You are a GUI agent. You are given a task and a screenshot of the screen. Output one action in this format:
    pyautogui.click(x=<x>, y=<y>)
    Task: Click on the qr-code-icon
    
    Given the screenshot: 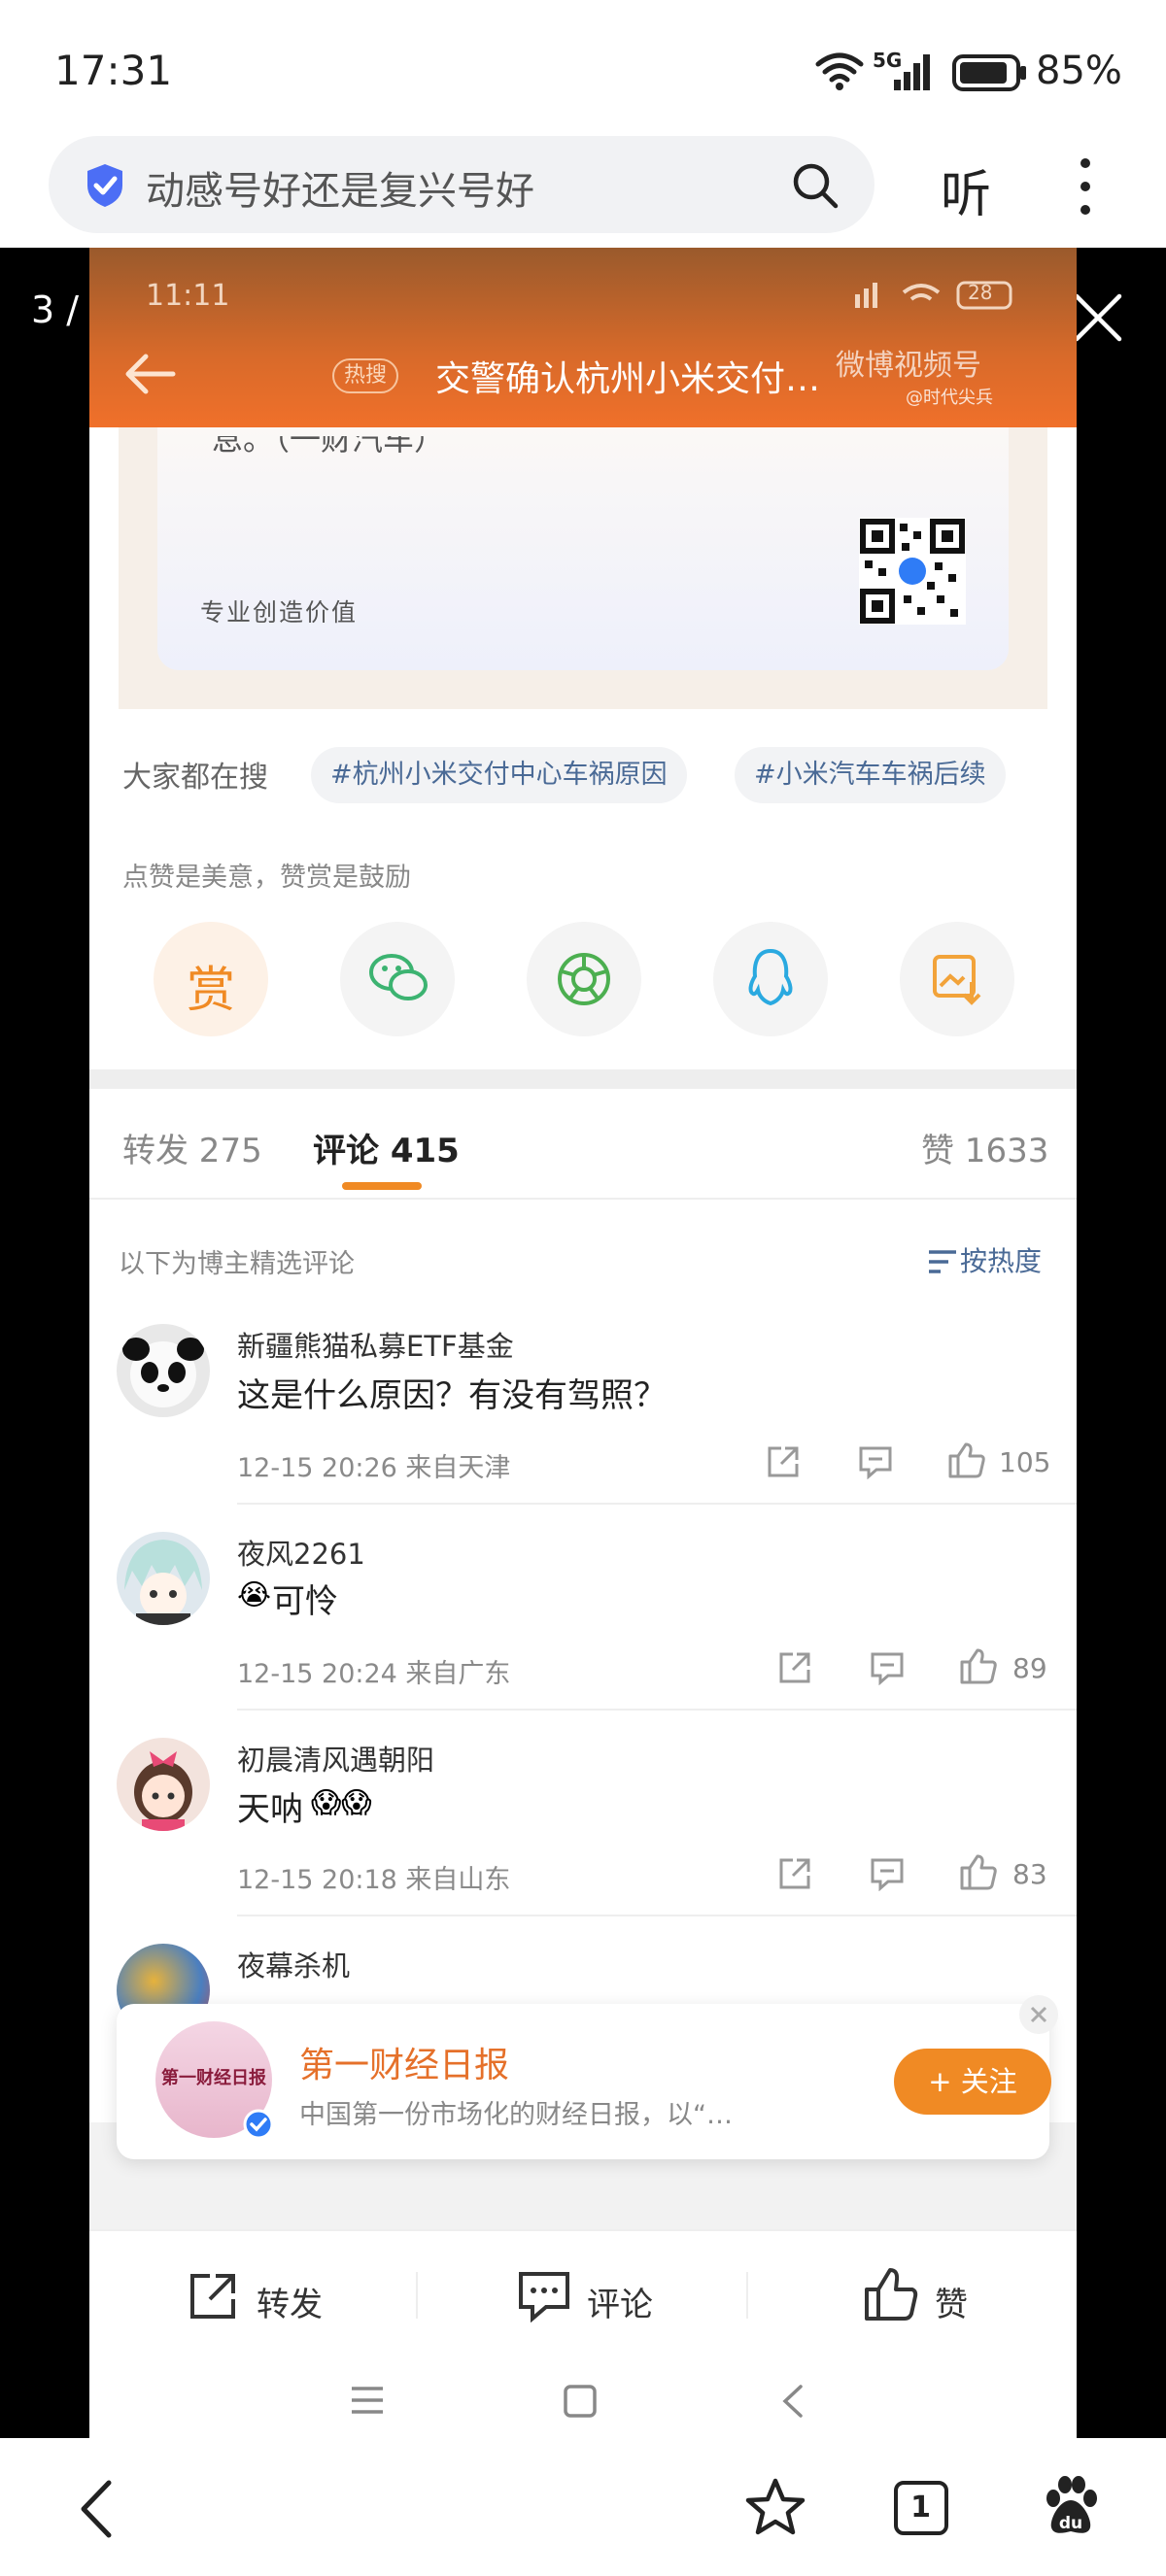 What is the action you would take?
    pyautogui.click(x=912, y=571)
    